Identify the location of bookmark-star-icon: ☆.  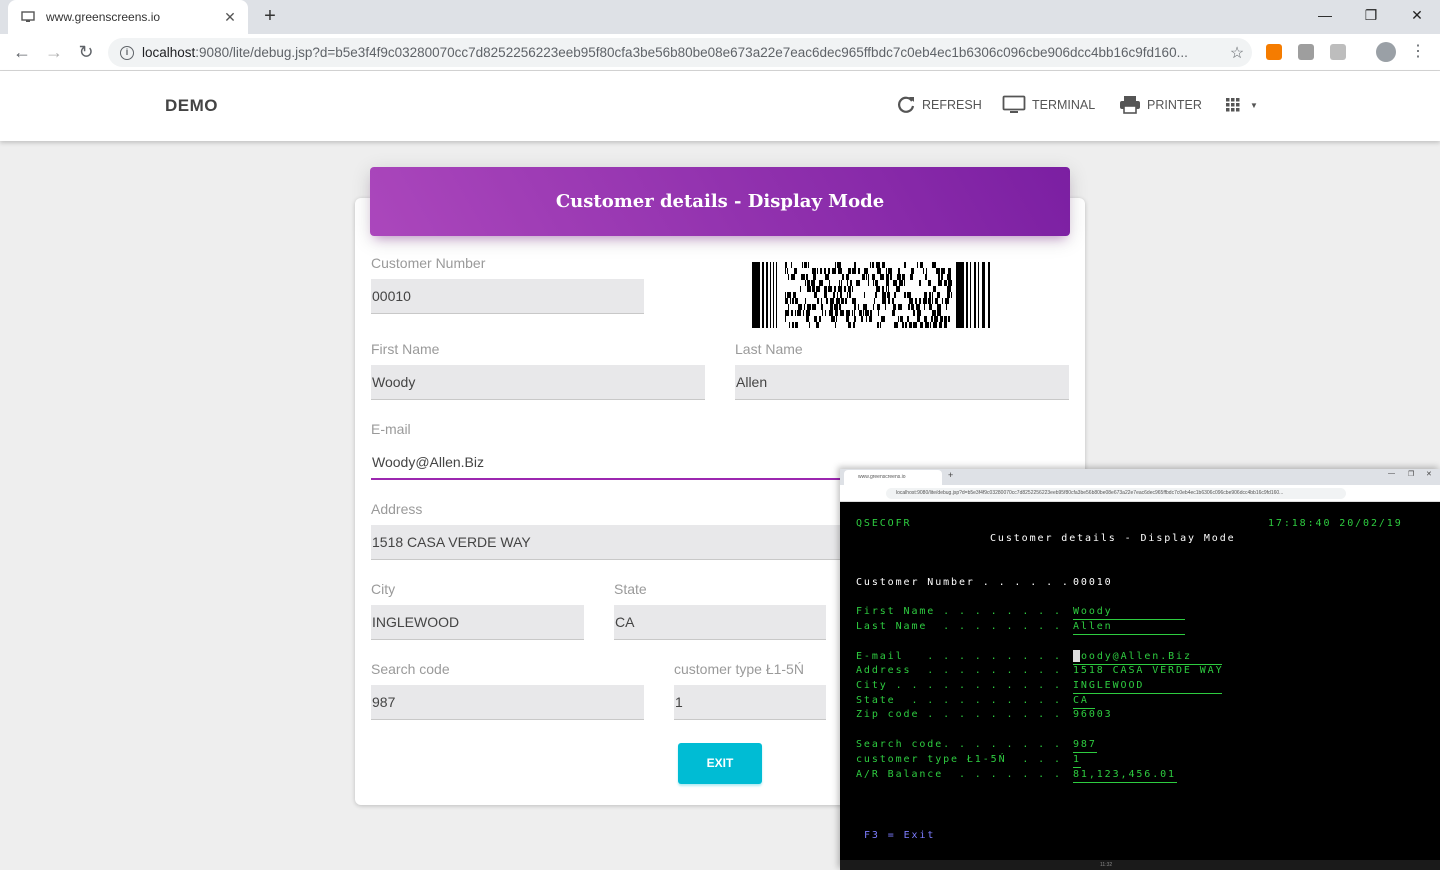
(1237, 53).